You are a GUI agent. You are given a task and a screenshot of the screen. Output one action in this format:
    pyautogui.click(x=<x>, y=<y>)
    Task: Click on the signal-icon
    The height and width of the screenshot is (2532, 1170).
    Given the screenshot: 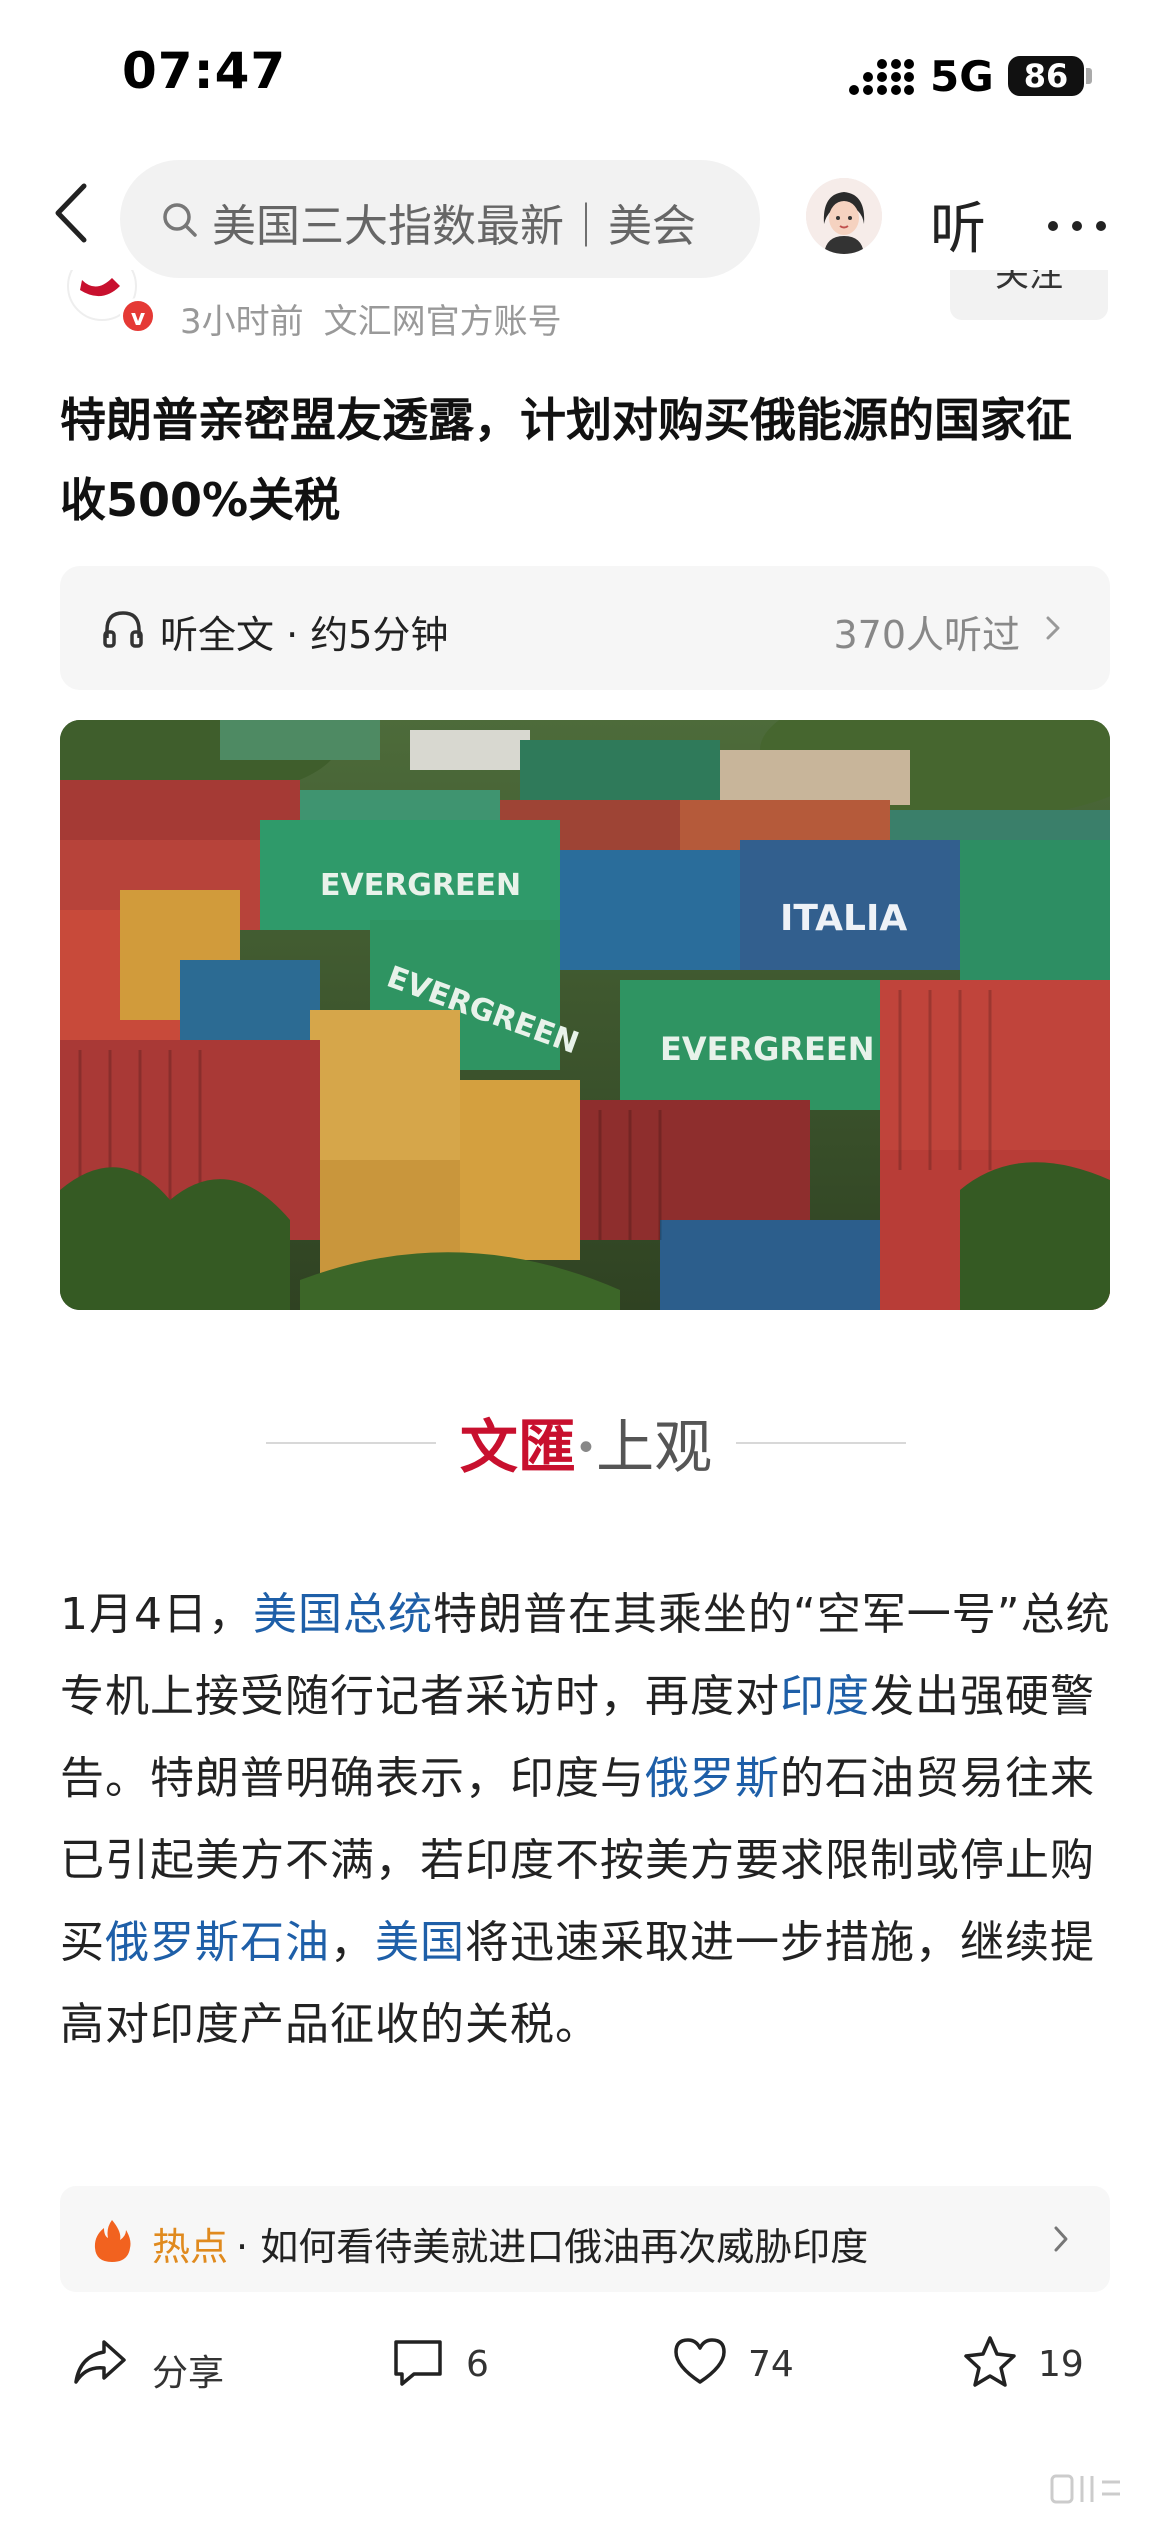 What is the action you would take?
    pyautogui.click(x=881, y=77)
    